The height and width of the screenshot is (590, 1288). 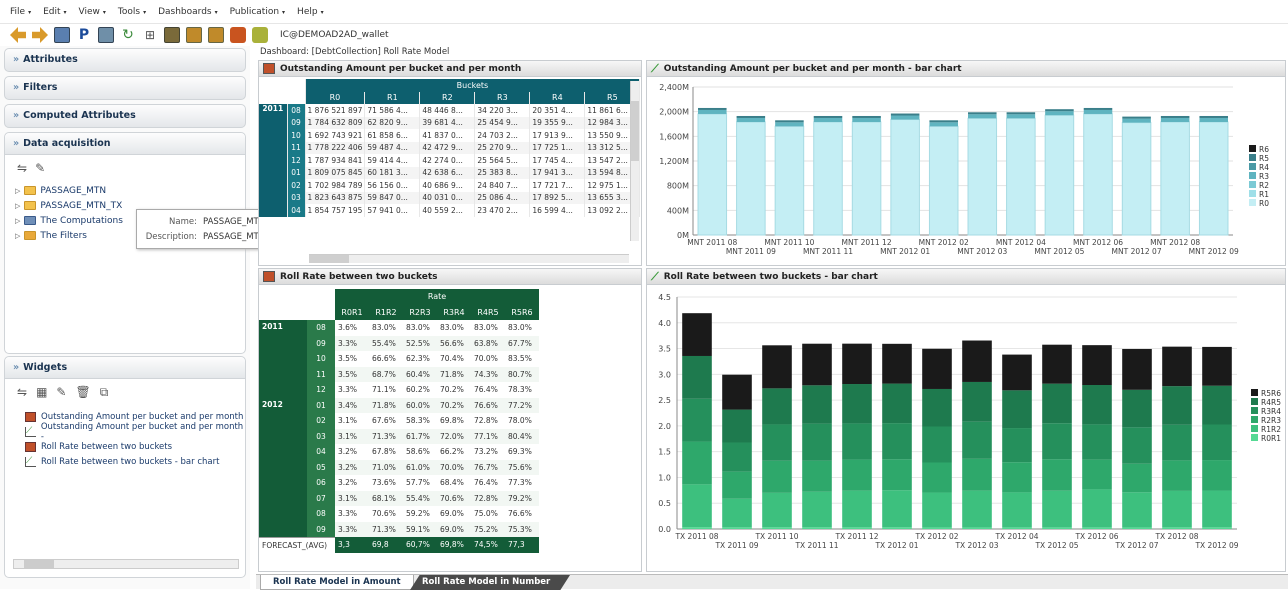 I want to click on widgets-header: » Widgets, so click(x=125, y=368).